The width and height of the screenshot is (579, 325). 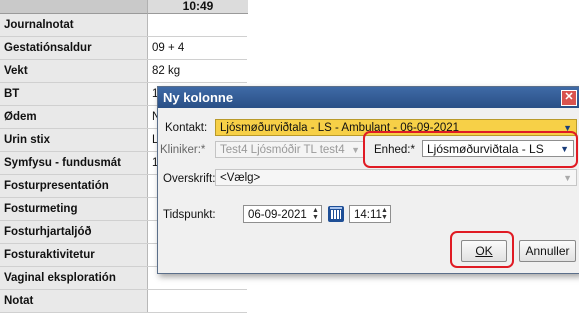 I want to click on grid-row-label: Gestatiónsaldur, so click(x=74, y=48).